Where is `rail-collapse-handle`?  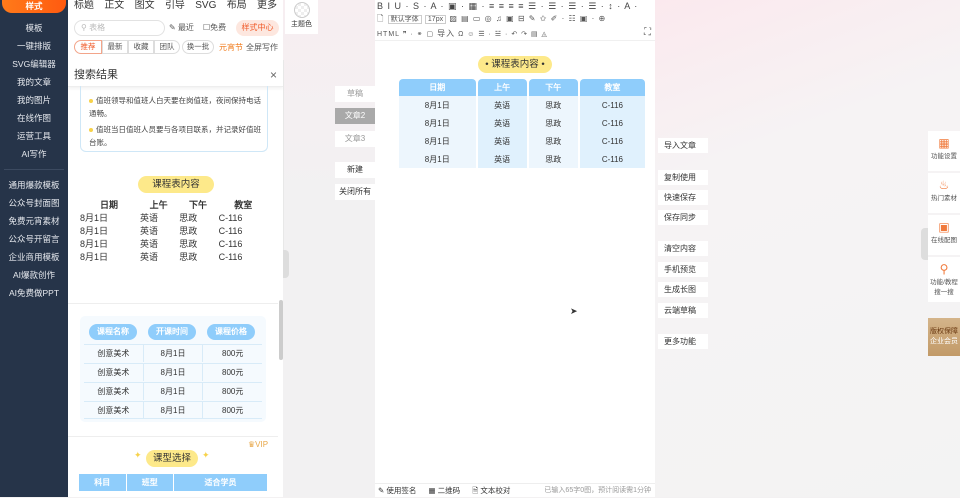
rail-collapse-handle is located at coordinates (924, 244).